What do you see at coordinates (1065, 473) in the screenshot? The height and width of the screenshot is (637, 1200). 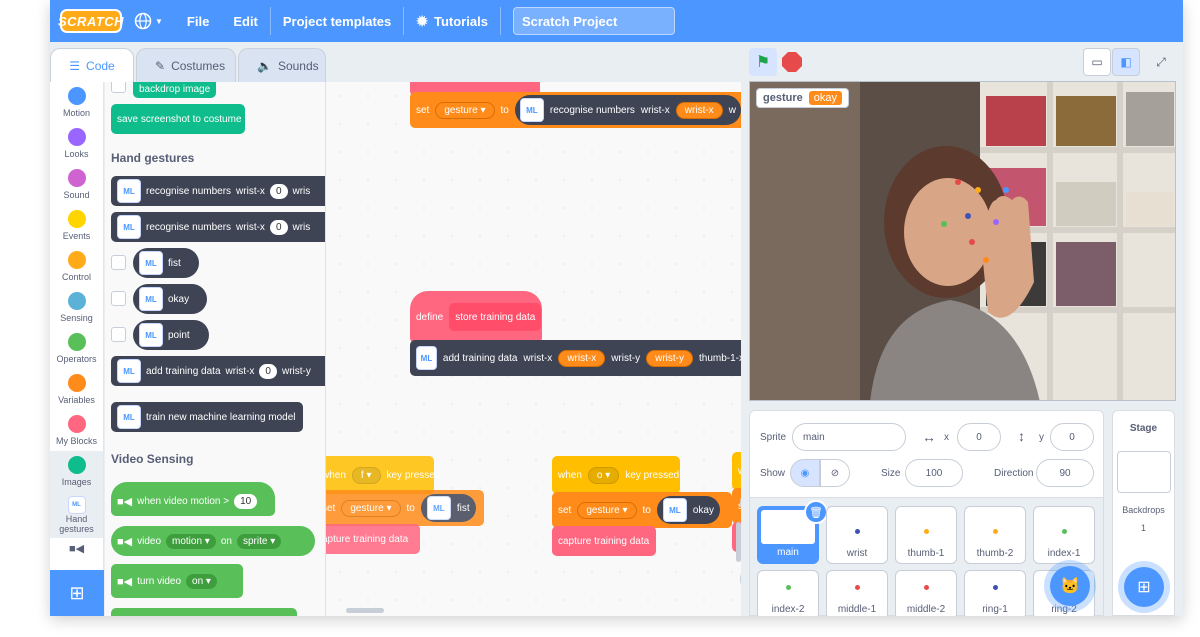 I see `direction-input: 90` at bounding box center [1065, 473].